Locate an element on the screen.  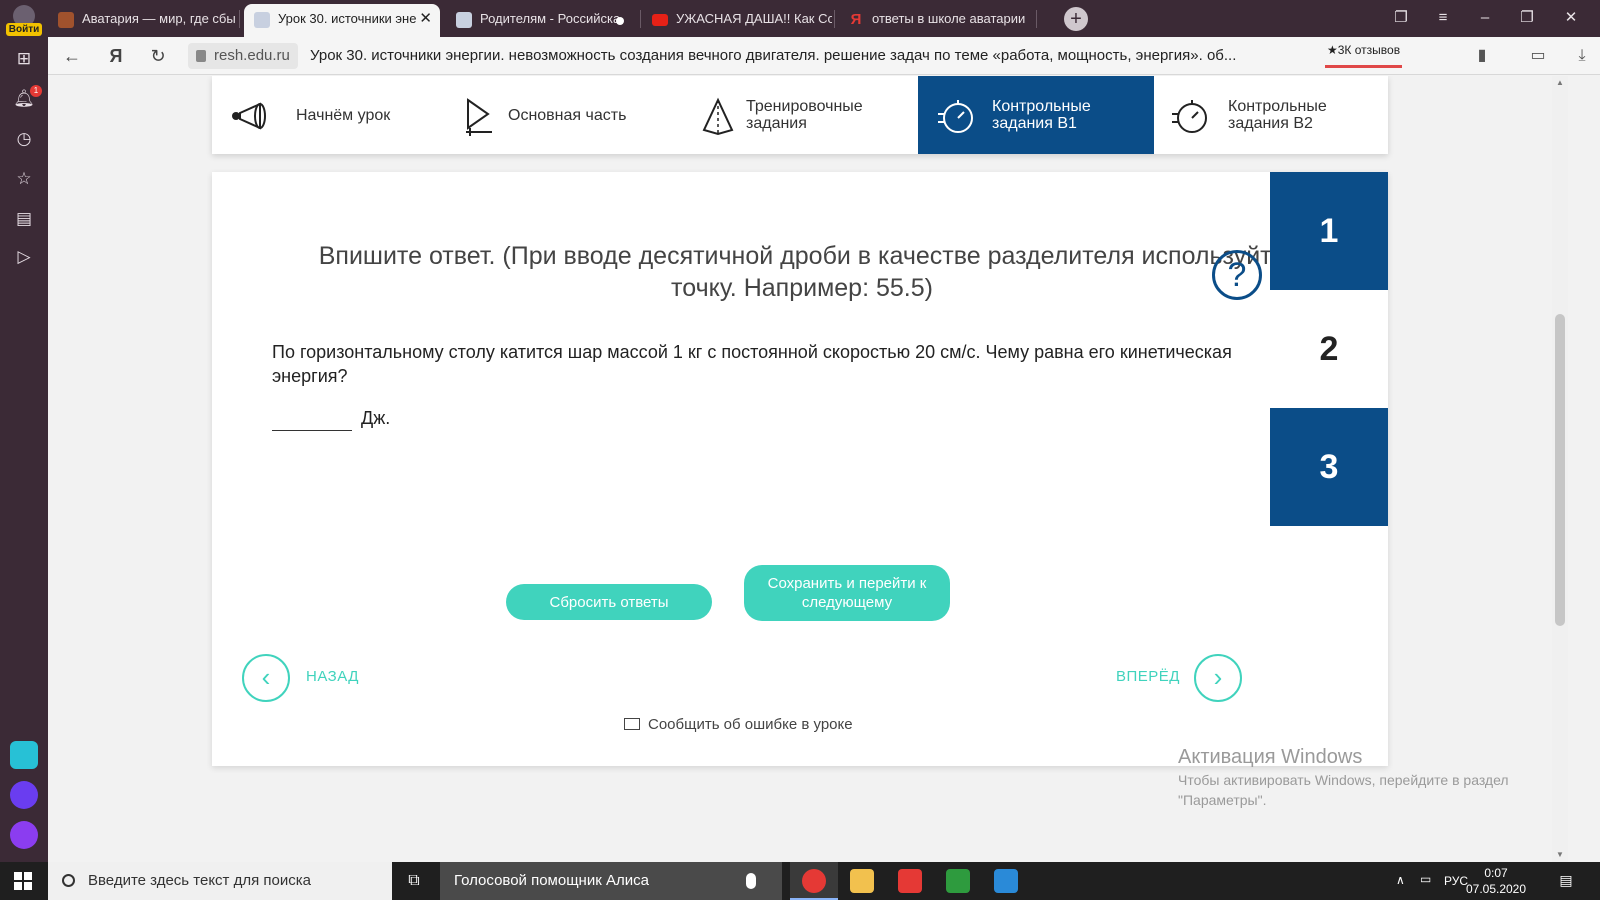
tab-playing-dot is located at coordinates (620, 21).